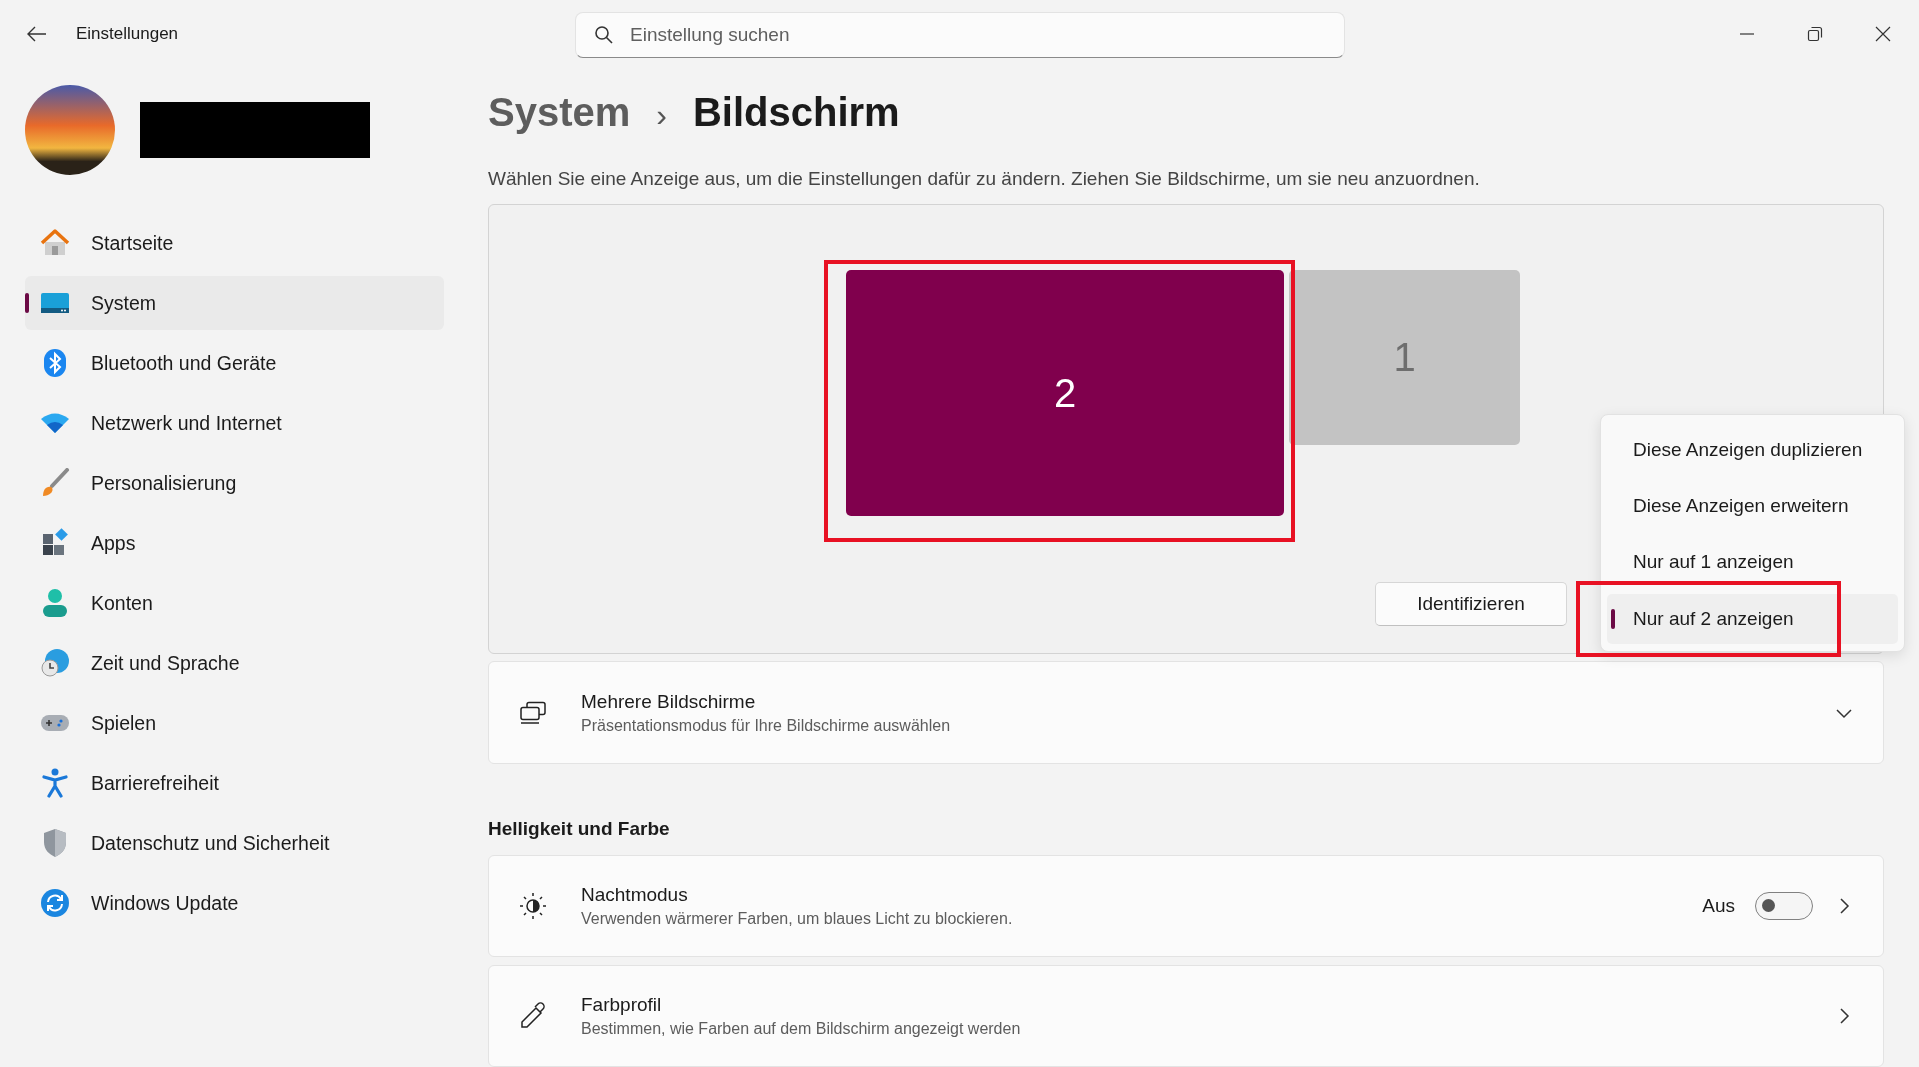  What do you see at coordinates (234, 483) in the screenshot?
I see `sidebar-item: Personalisierung` at bounding box center [234, 483].